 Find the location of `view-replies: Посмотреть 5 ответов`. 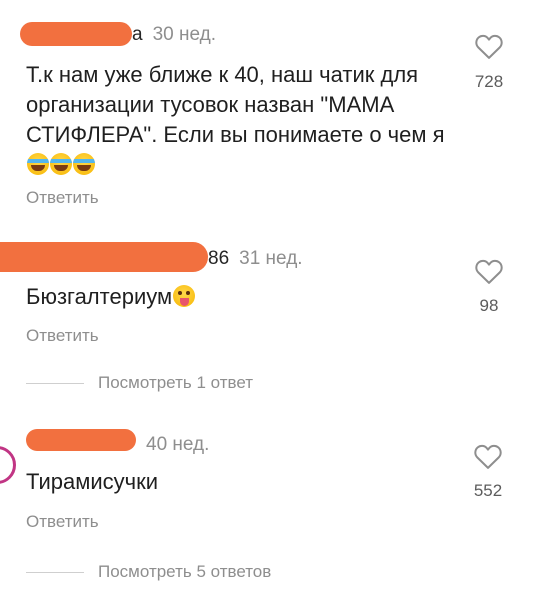

view-replies: Посмотреть 5 ответов is located at coordinates (148, 572).